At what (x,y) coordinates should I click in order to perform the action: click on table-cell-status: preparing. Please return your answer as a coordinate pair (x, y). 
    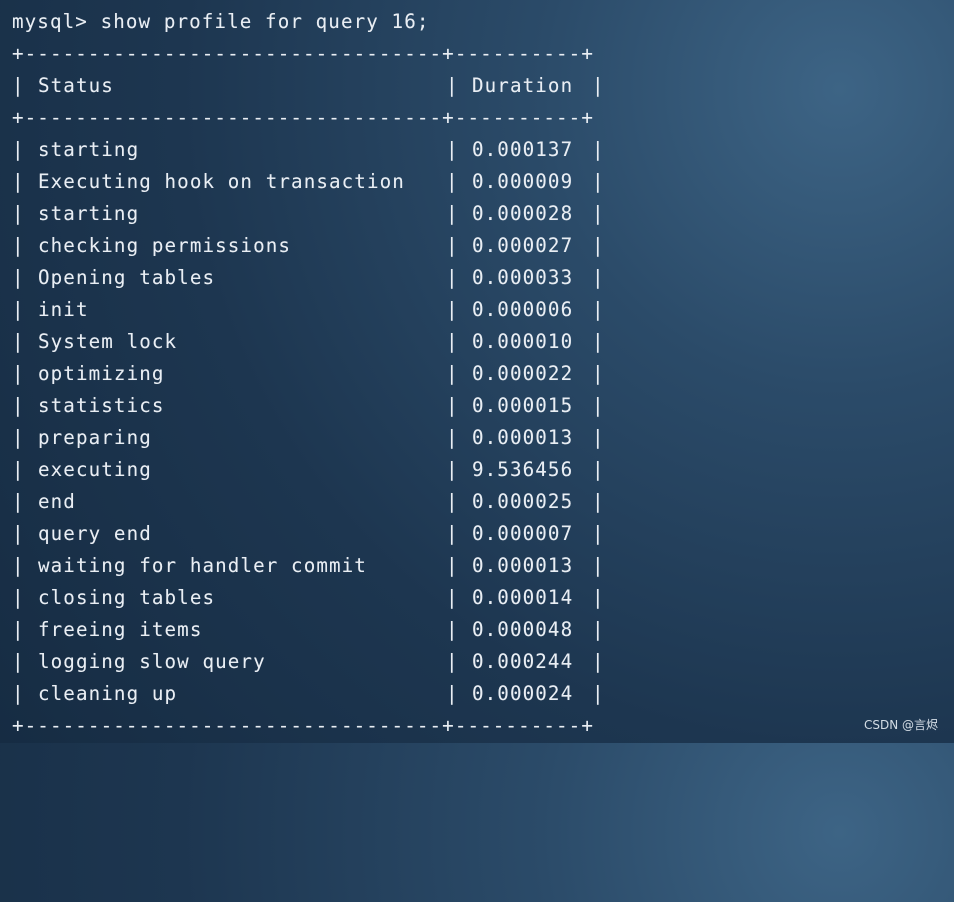
    Looking at the image, I should click on (95, 437).